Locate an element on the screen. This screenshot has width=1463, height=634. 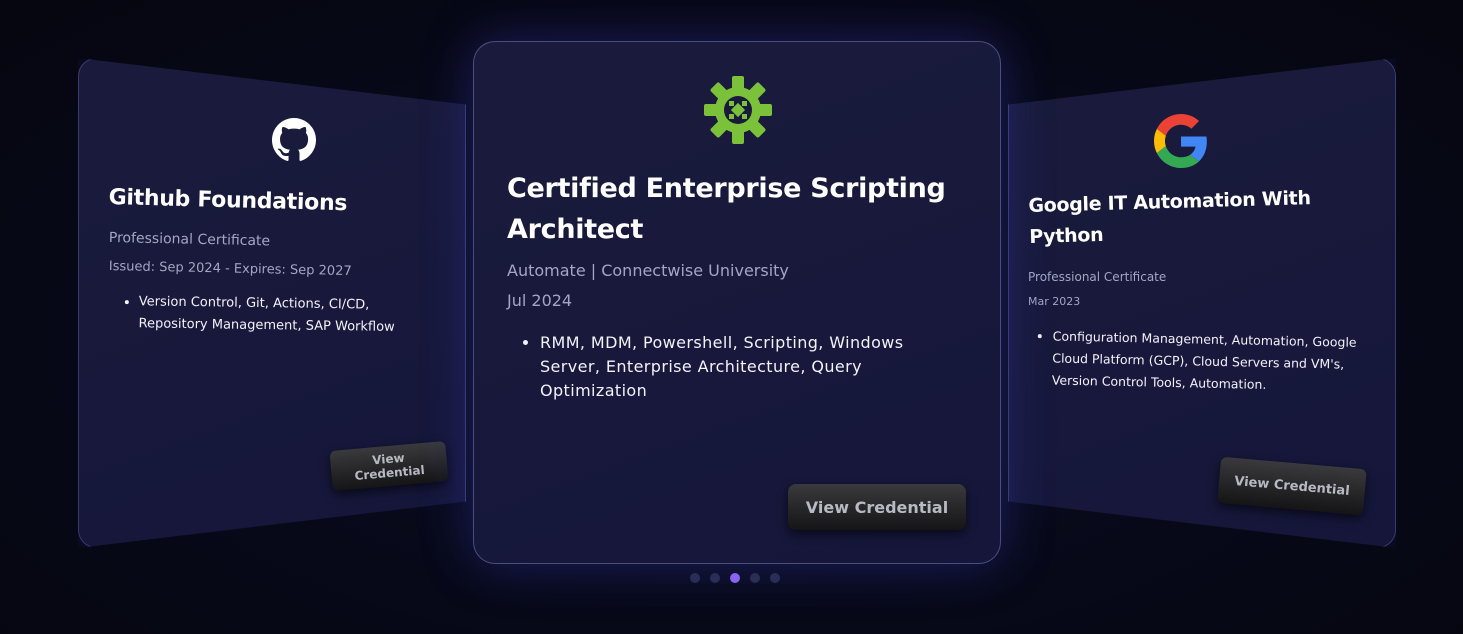
gear-icon is located at coordinates (738, 110).